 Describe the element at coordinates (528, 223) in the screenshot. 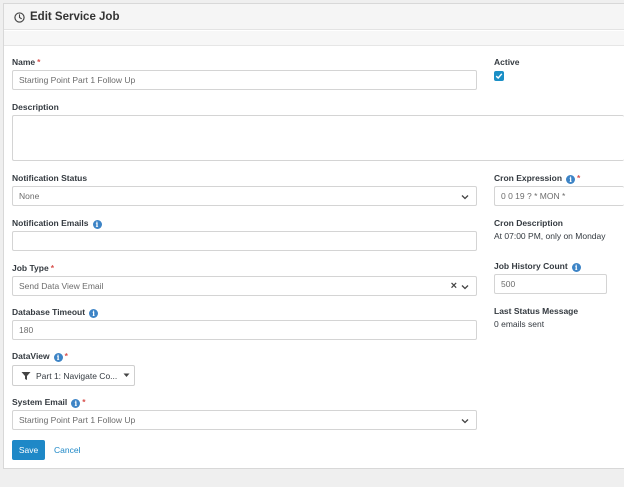

I see `cron-description-label: Cron Description` at that location.